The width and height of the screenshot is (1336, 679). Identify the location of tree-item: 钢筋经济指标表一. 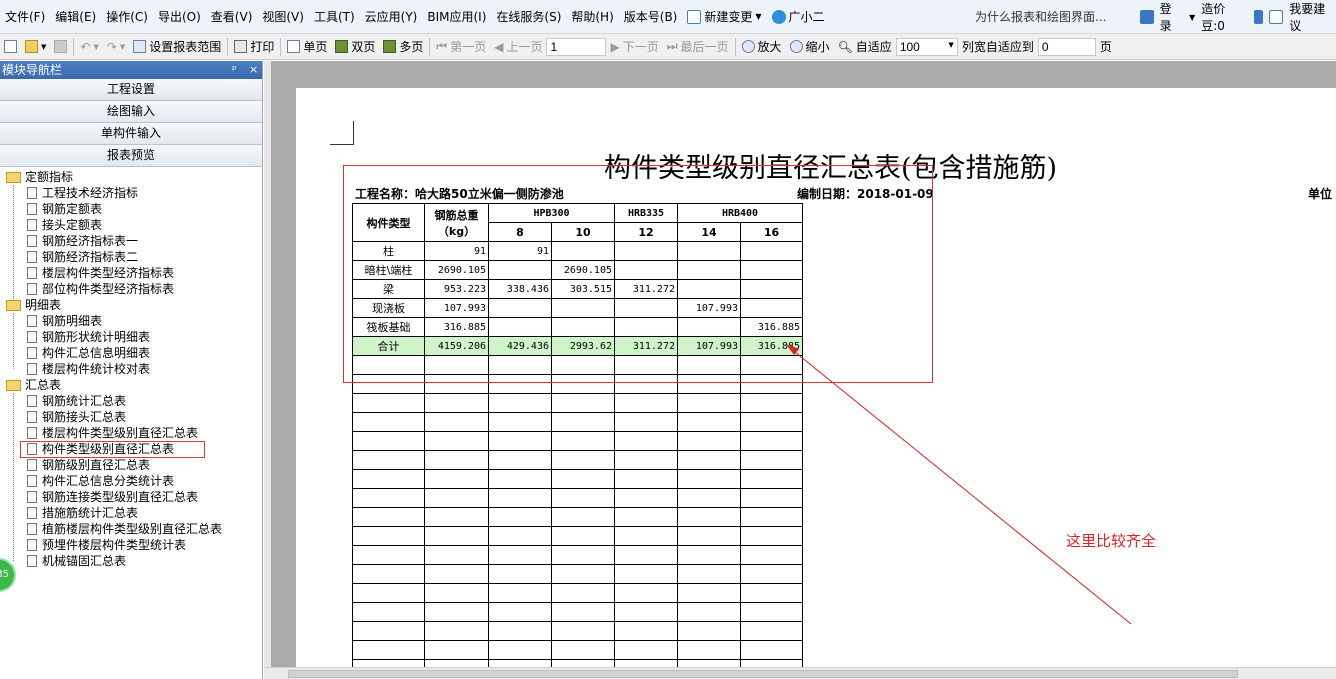
(131, 241).